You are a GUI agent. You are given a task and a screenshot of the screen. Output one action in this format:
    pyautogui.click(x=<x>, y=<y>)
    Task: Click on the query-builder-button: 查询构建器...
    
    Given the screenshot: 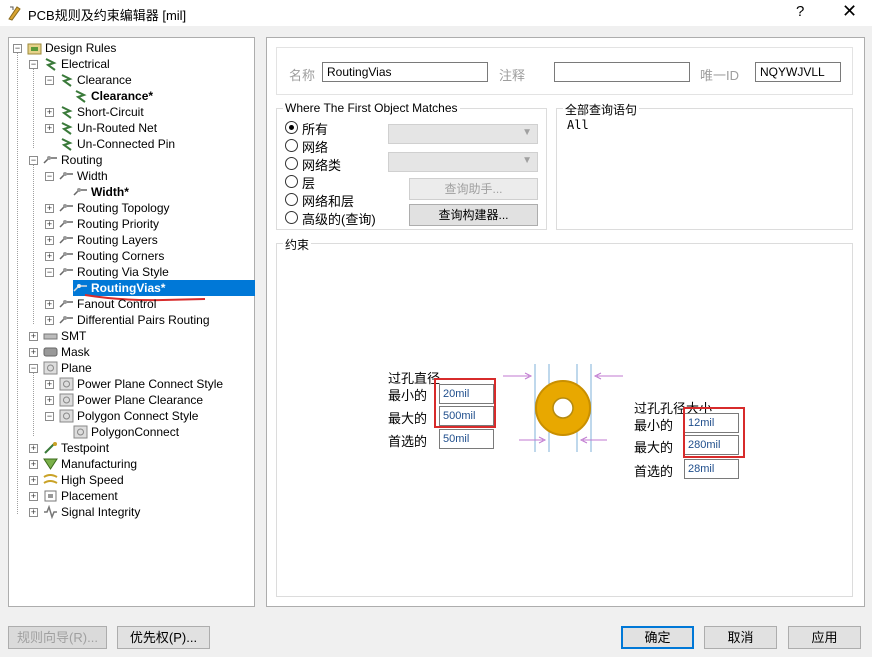 What is the action you would take?
    pyautogui.click(x=473, y=215)
    